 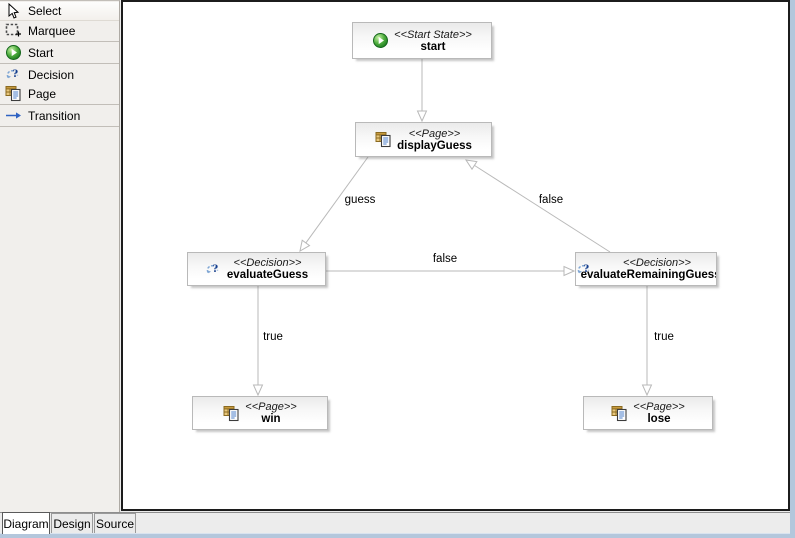 I want to click on palette-item-select: Select, so click(x=59, y=11).